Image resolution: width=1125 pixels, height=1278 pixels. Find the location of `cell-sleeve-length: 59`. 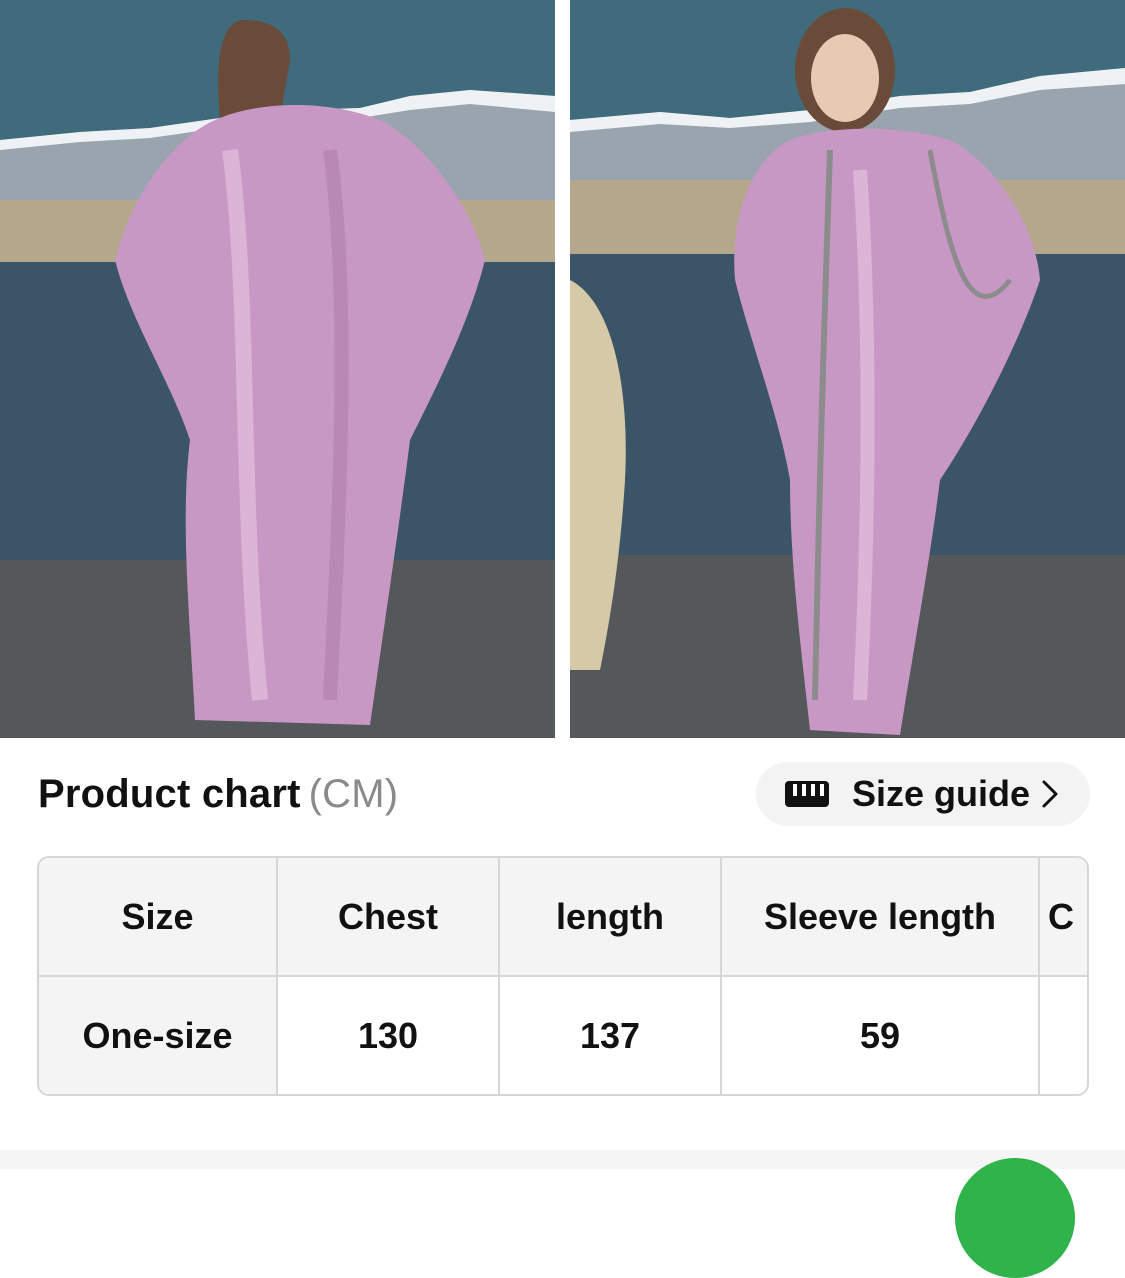

cell-sleeve-length: 59 is located at coordinates (880, 1035).